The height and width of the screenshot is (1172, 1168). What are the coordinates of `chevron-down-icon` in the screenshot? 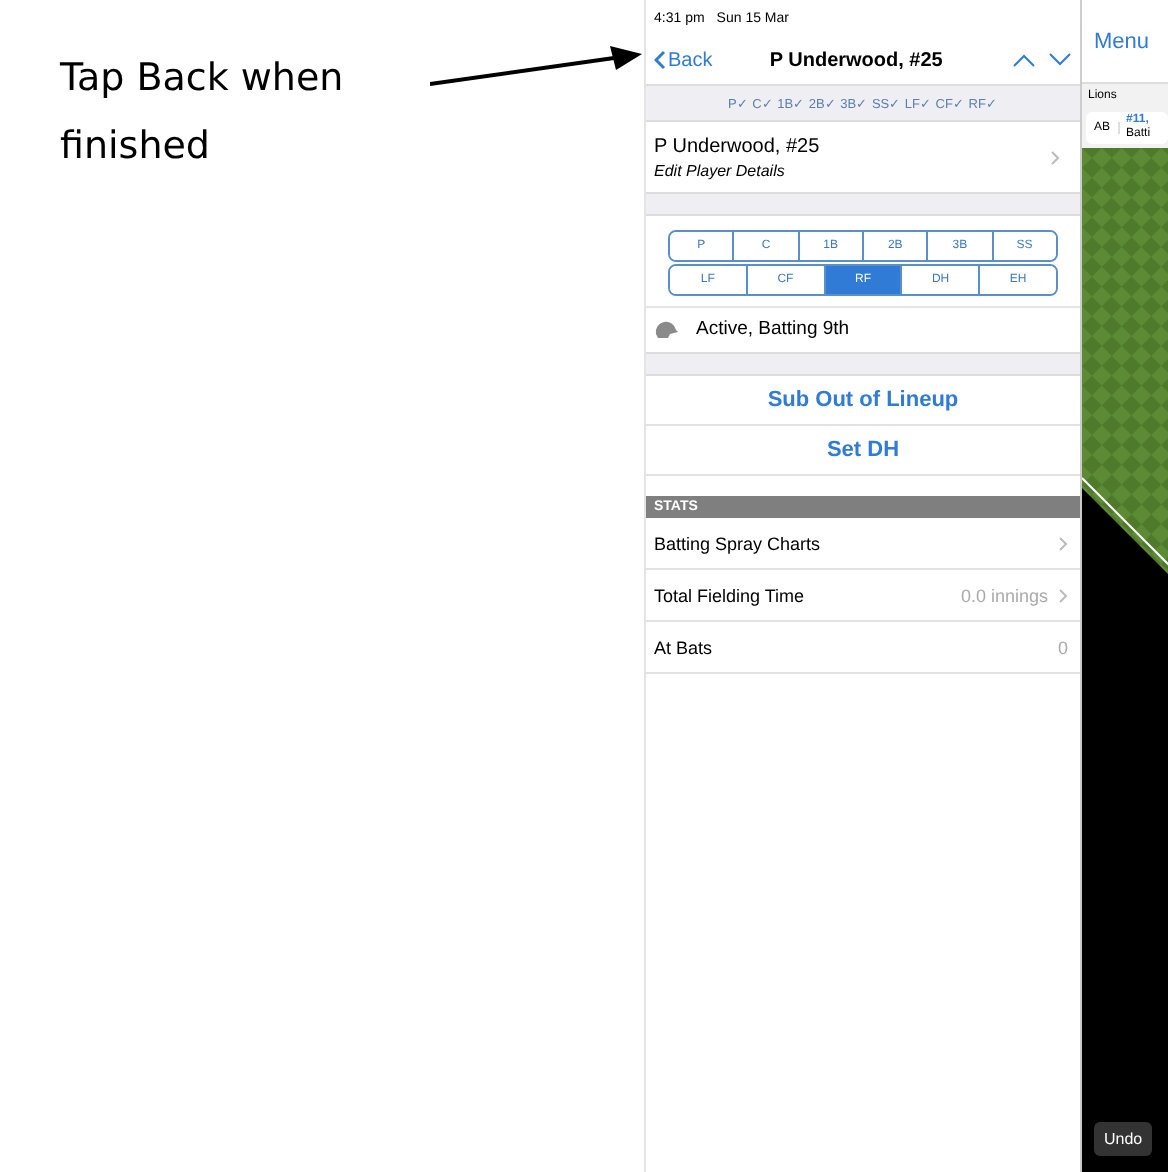 It's located at (1060, 60).